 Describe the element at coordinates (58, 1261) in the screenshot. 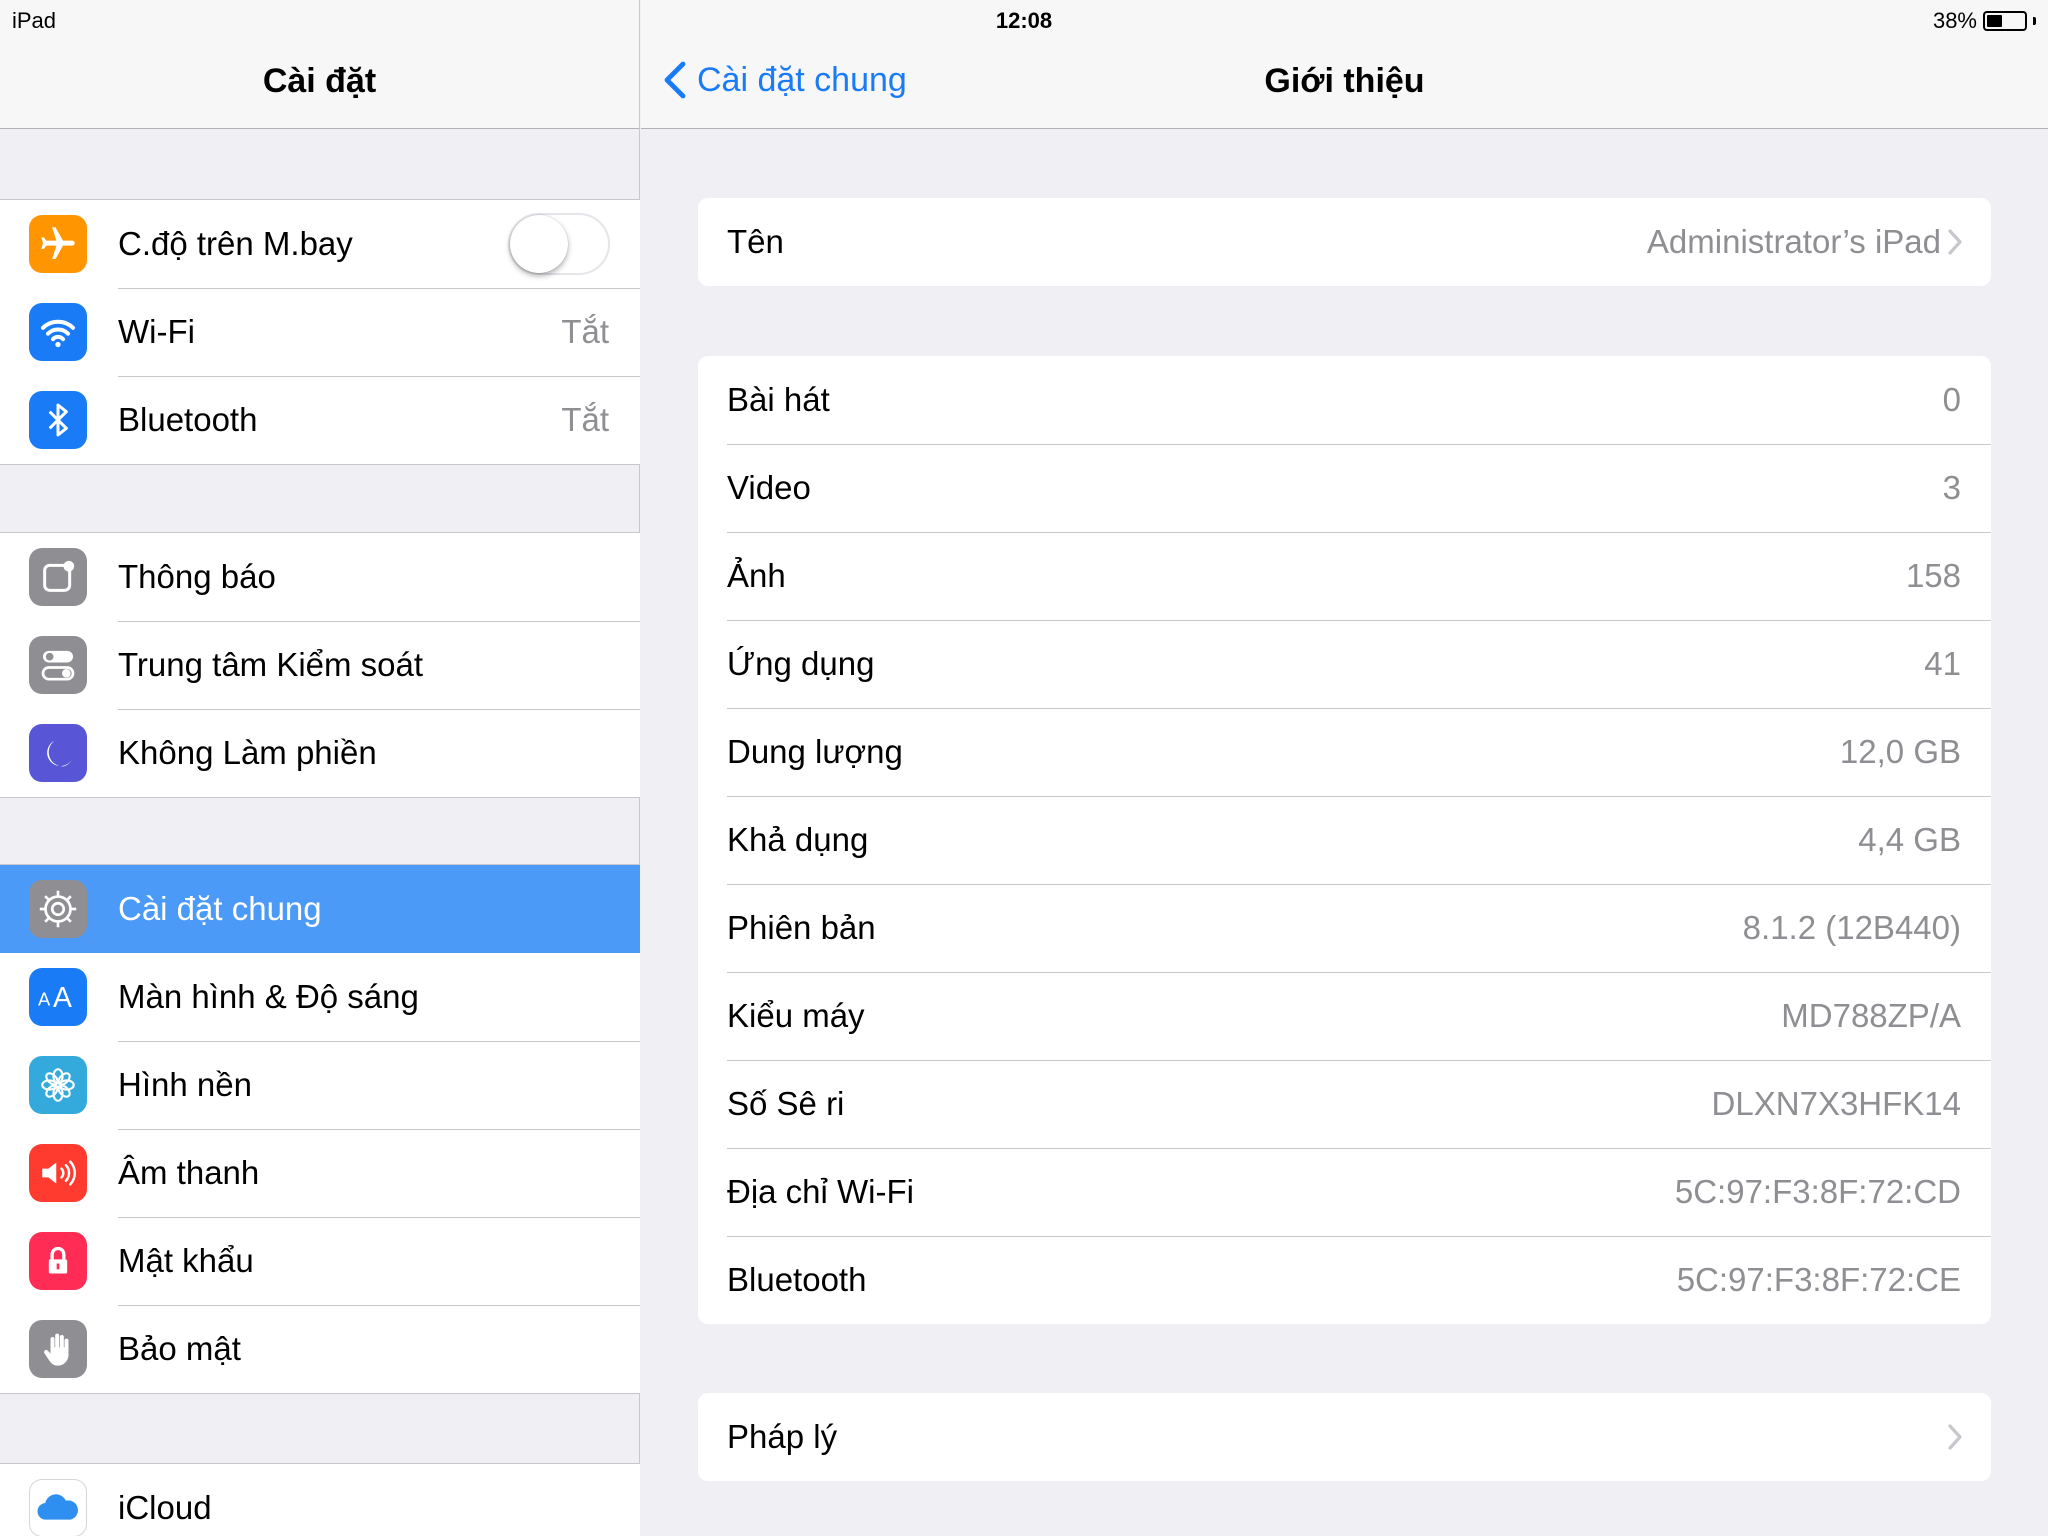

I see `lock-icon` at that location.